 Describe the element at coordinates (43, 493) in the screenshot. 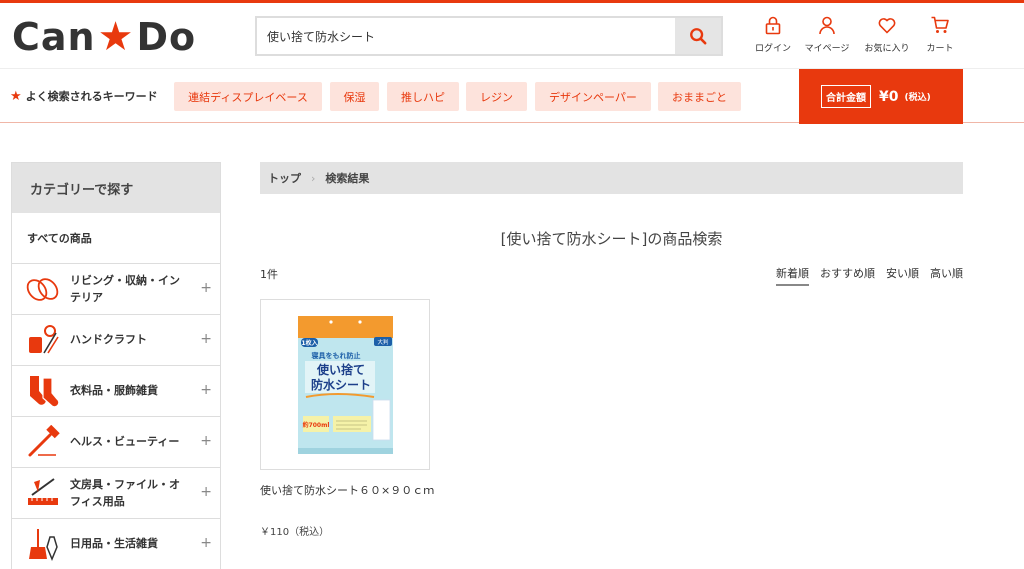

I see `stationery-icon` at that location.